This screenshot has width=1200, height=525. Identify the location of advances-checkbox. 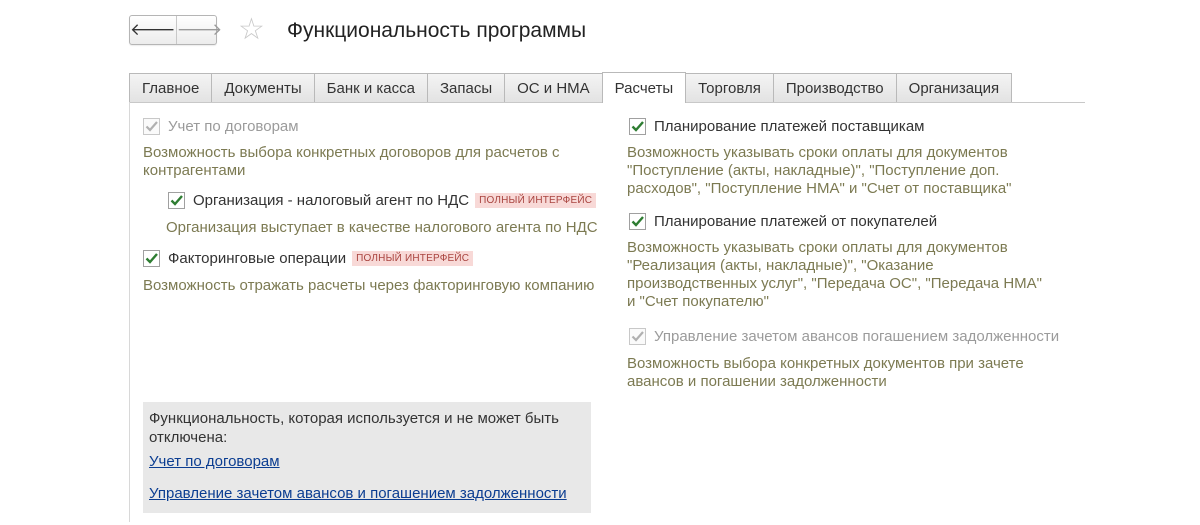
(637, 336).